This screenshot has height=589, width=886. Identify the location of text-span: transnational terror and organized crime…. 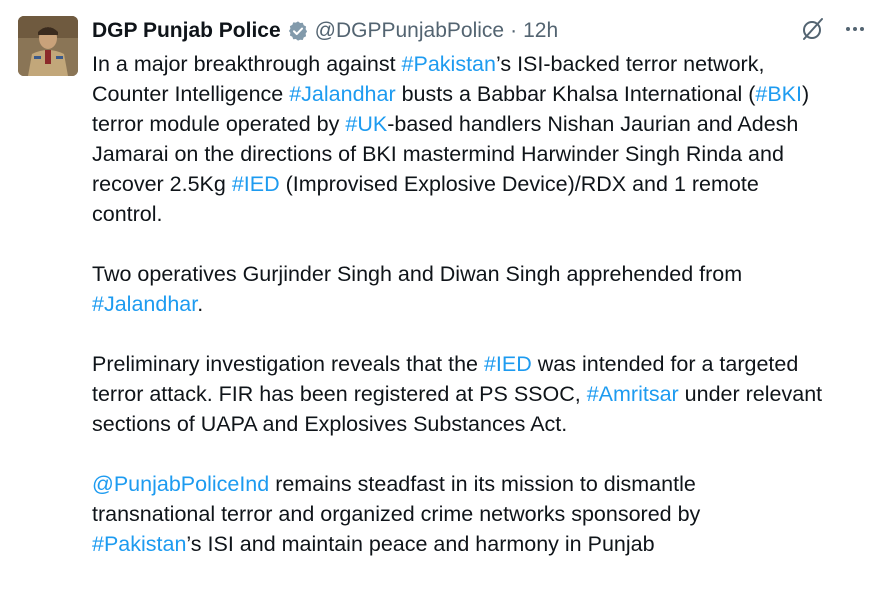
(396, 514).